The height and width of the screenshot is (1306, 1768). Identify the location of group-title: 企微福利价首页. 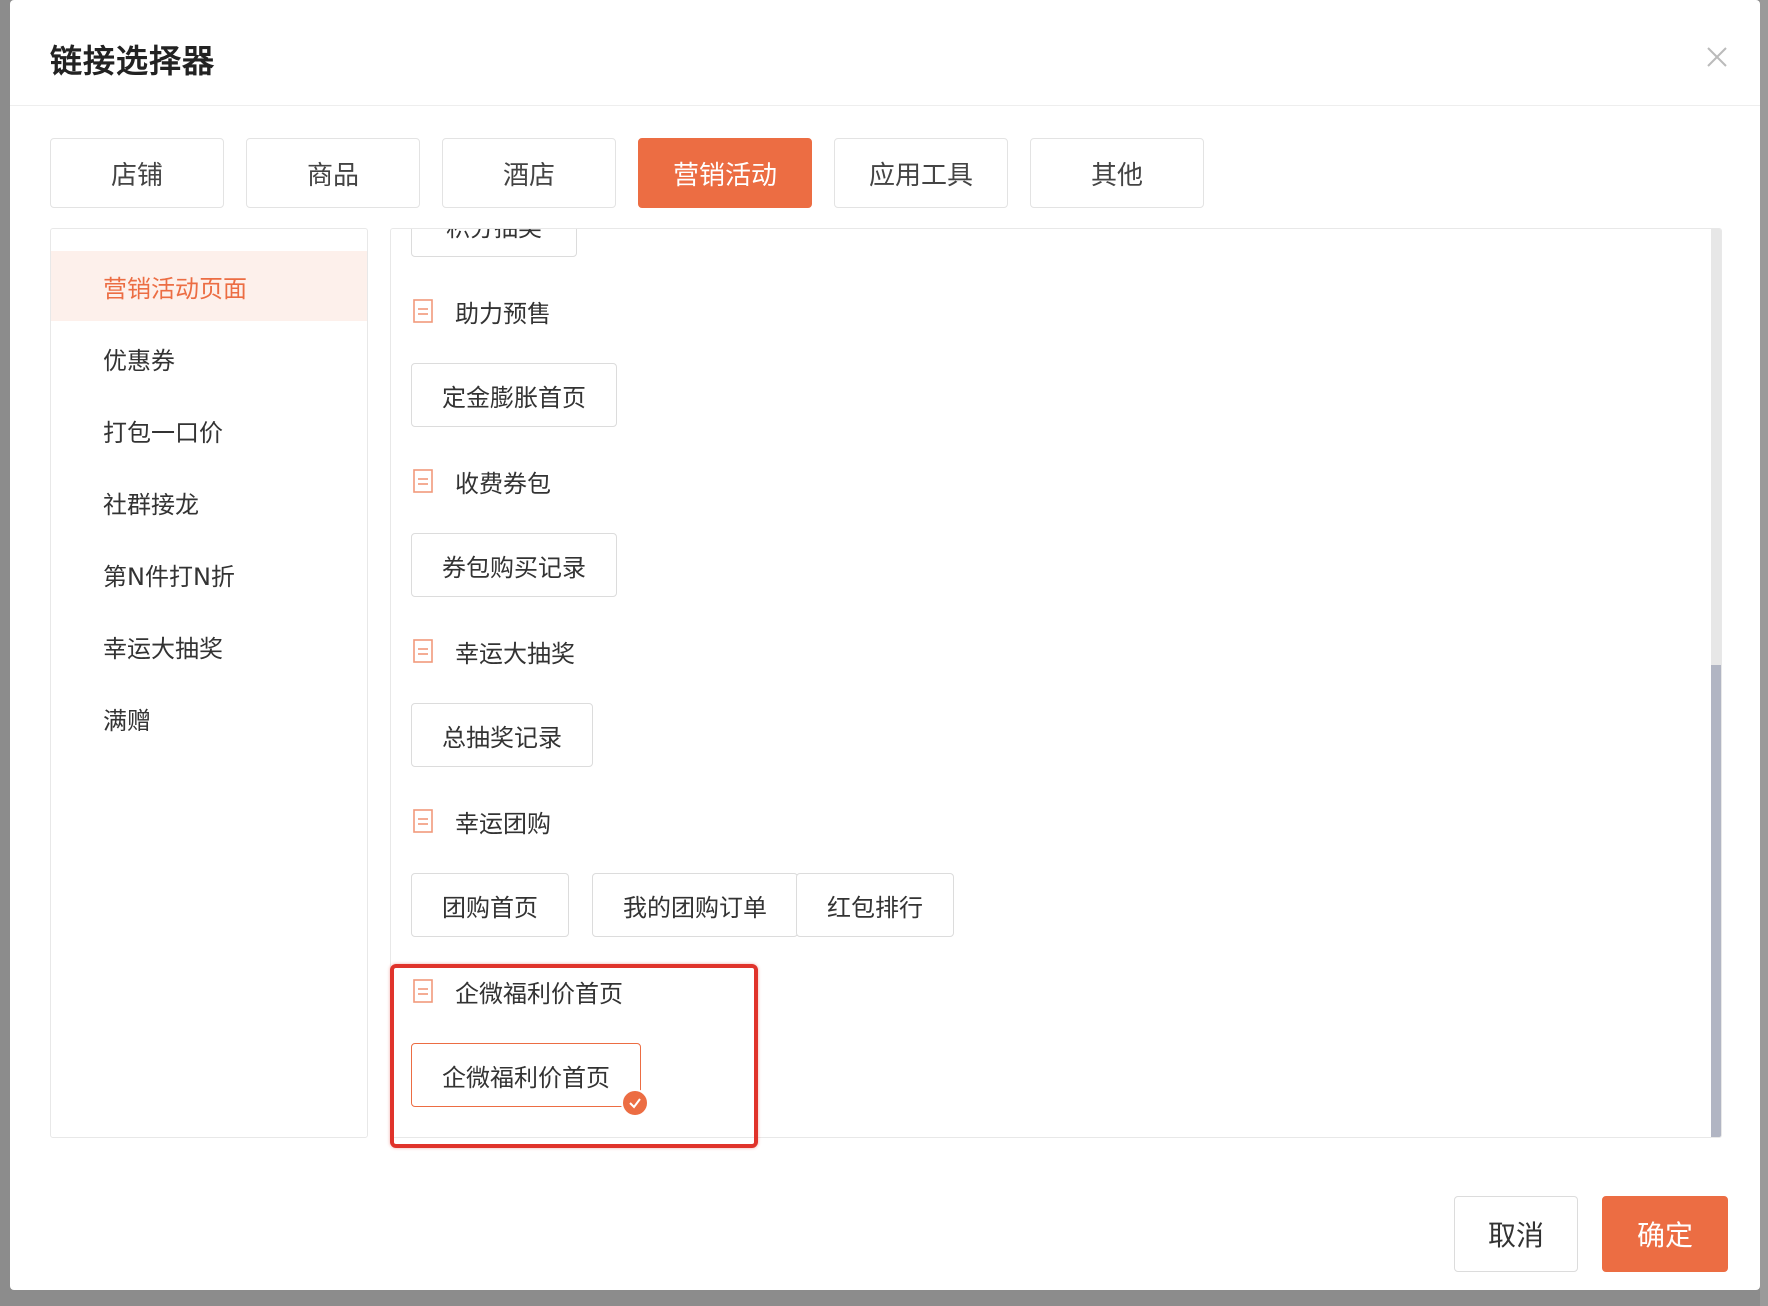
(518, 991).